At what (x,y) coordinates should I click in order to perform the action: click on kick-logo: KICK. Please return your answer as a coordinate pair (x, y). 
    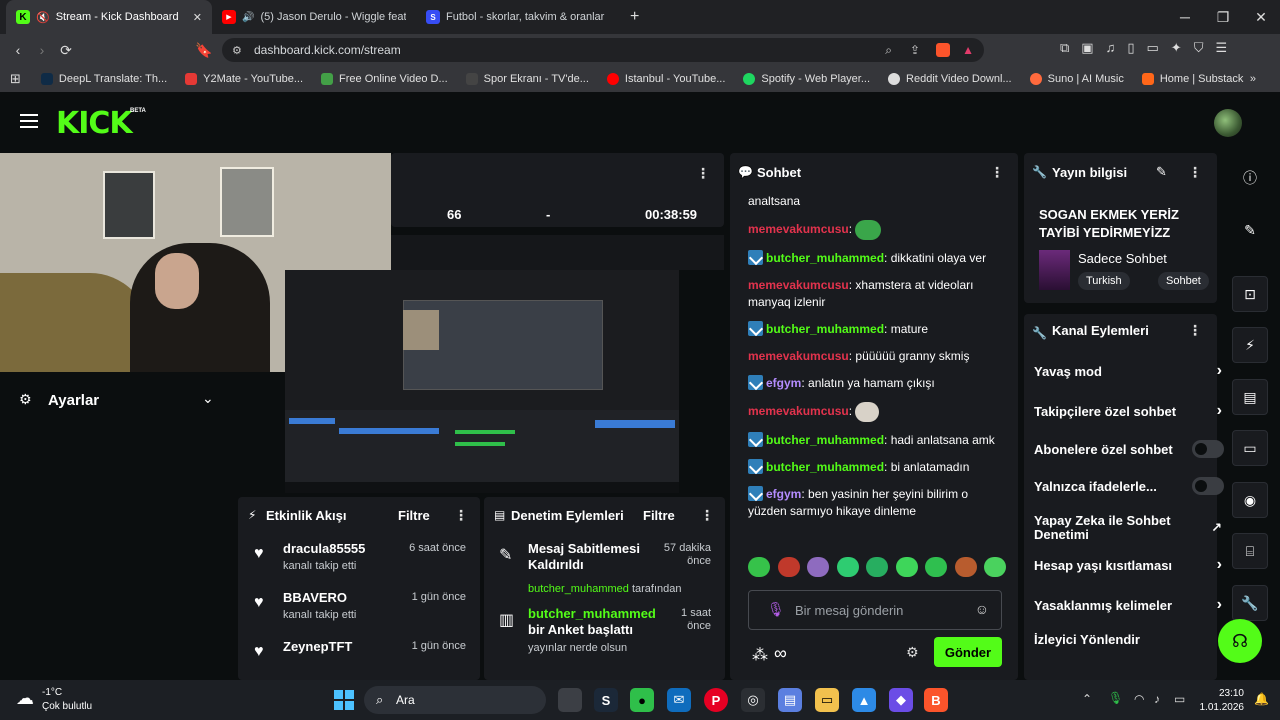
    Looking at the image, I should click on (94, 123).